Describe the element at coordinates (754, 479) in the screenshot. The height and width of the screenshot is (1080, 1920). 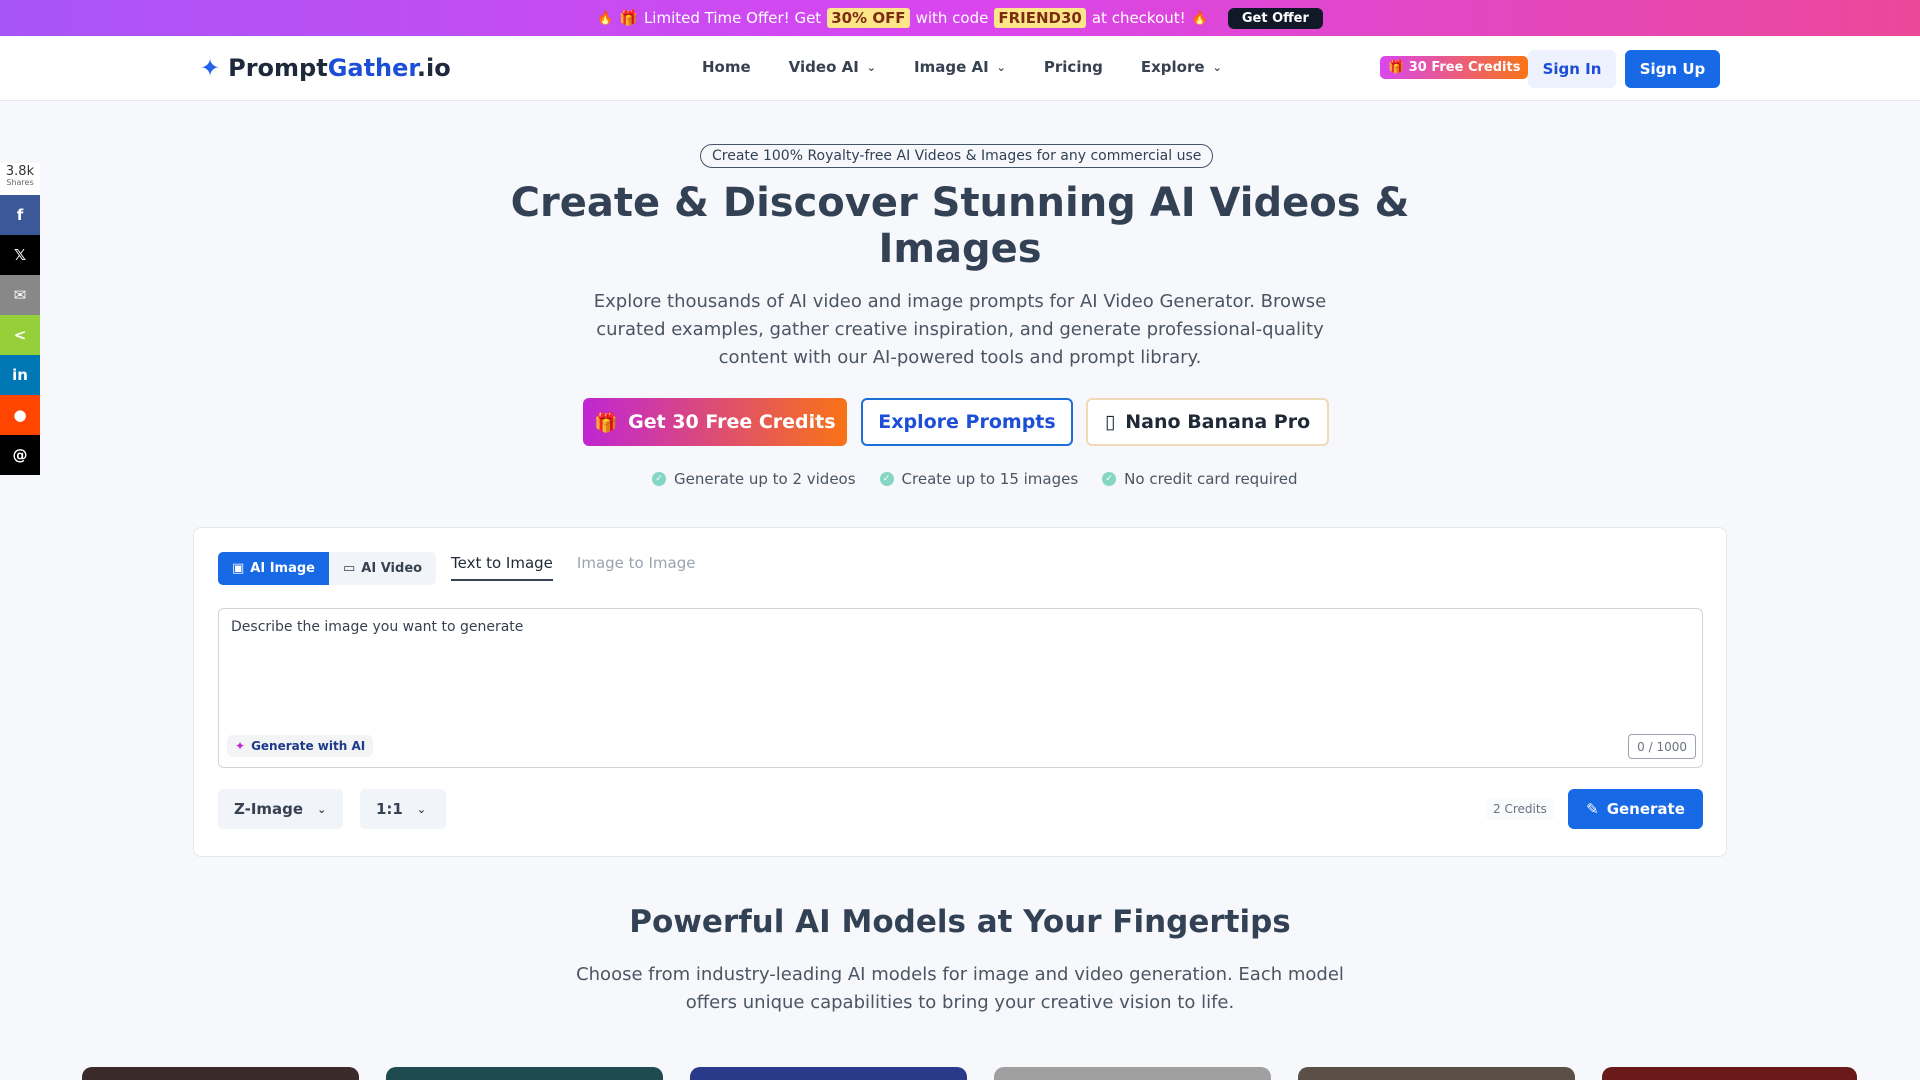
I see `benefit-item: ✓ Generate up to 2 videos` at that location.